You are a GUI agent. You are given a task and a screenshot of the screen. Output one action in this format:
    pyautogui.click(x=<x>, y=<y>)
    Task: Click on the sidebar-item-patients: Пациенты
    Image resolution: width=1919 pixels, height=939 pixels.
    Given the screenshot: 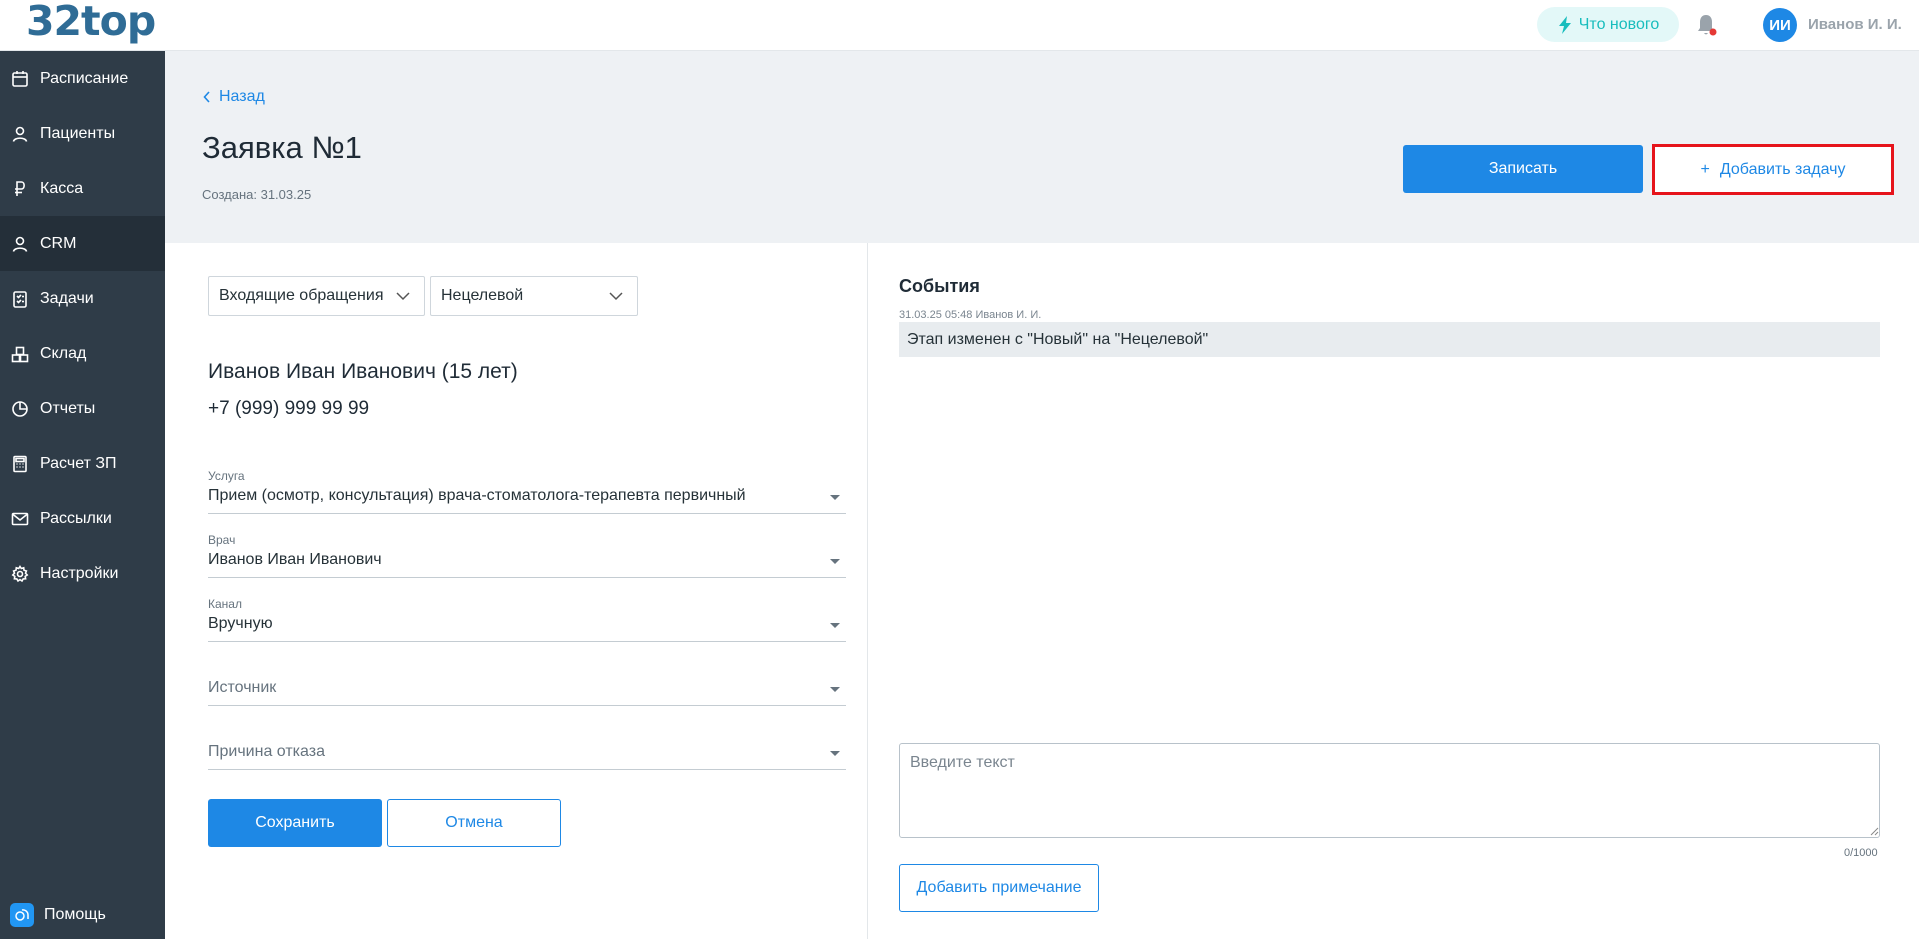 What is the action you would take?
    pyautogui.click(x=82, y=133)
    